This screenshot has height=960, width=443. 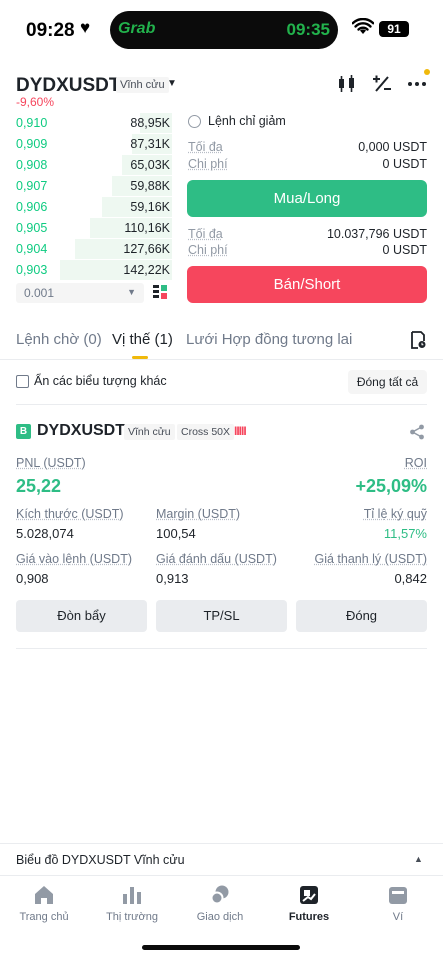 What do you see at coordinates (32, 186) in the screenshot?
I see `bid-price: 0,907` at bounding box center [32, 186].